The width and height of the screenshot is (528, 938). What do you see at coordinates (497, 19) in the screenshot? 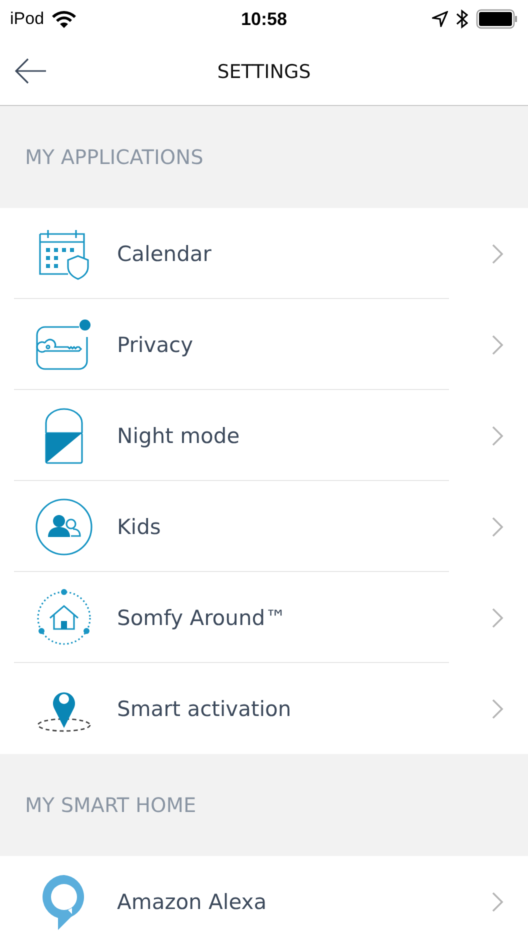
I see `battery-icon` at bounding box center [497, 19].